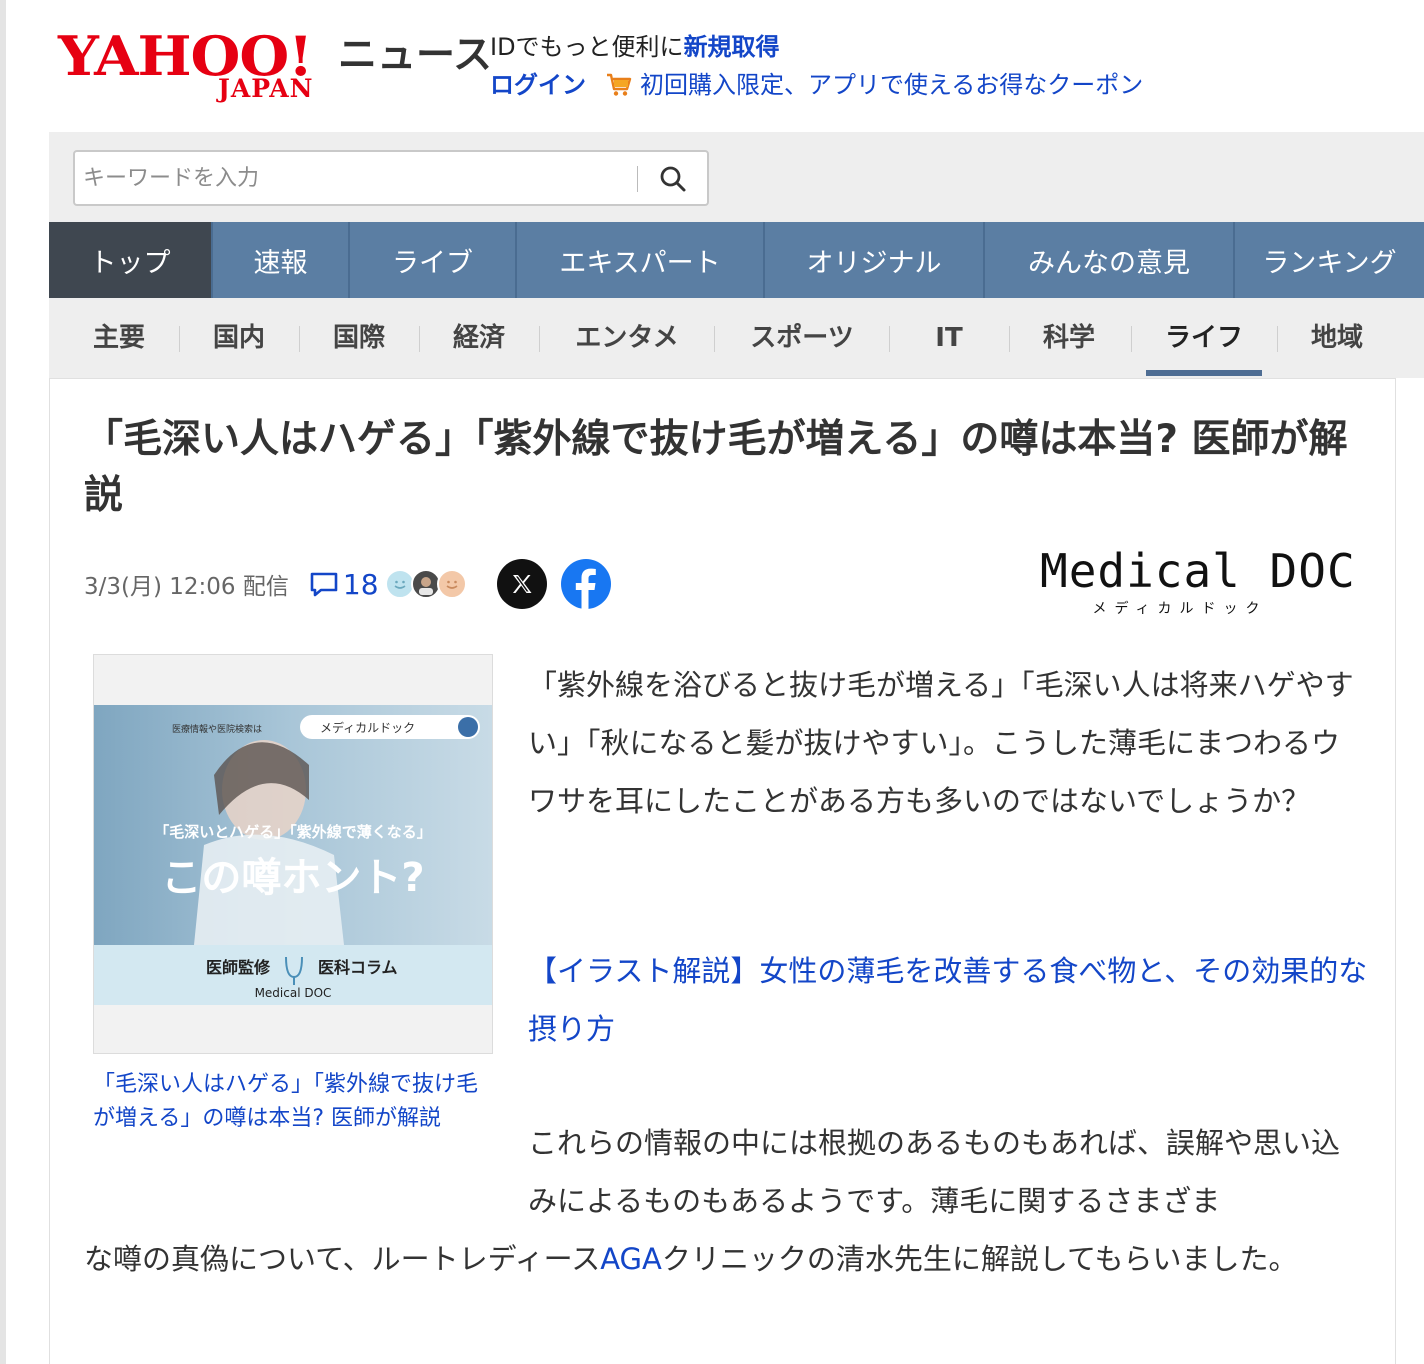 This screenshot has height=1364, width=1424. Describe the element at coordinates (238, 967) in the screenshot. I see `banner-footer-left: 医師監修` at that location.